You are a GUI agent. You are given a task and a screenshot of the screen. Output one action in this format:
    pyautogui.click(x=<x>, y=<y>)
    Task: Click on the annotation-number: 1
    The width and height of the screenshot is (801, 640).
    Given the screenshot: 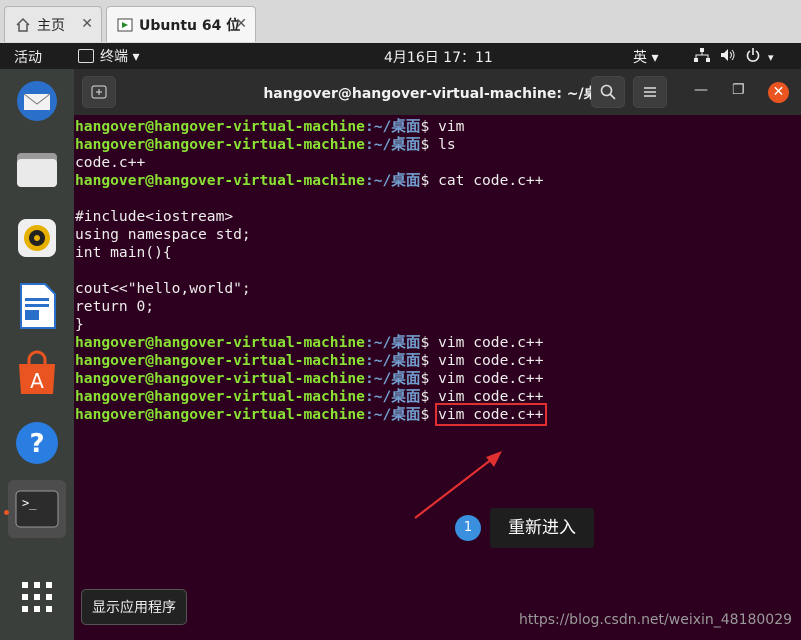 What is the action you would take?
    pyautogui.click(x=468, y=528)
    